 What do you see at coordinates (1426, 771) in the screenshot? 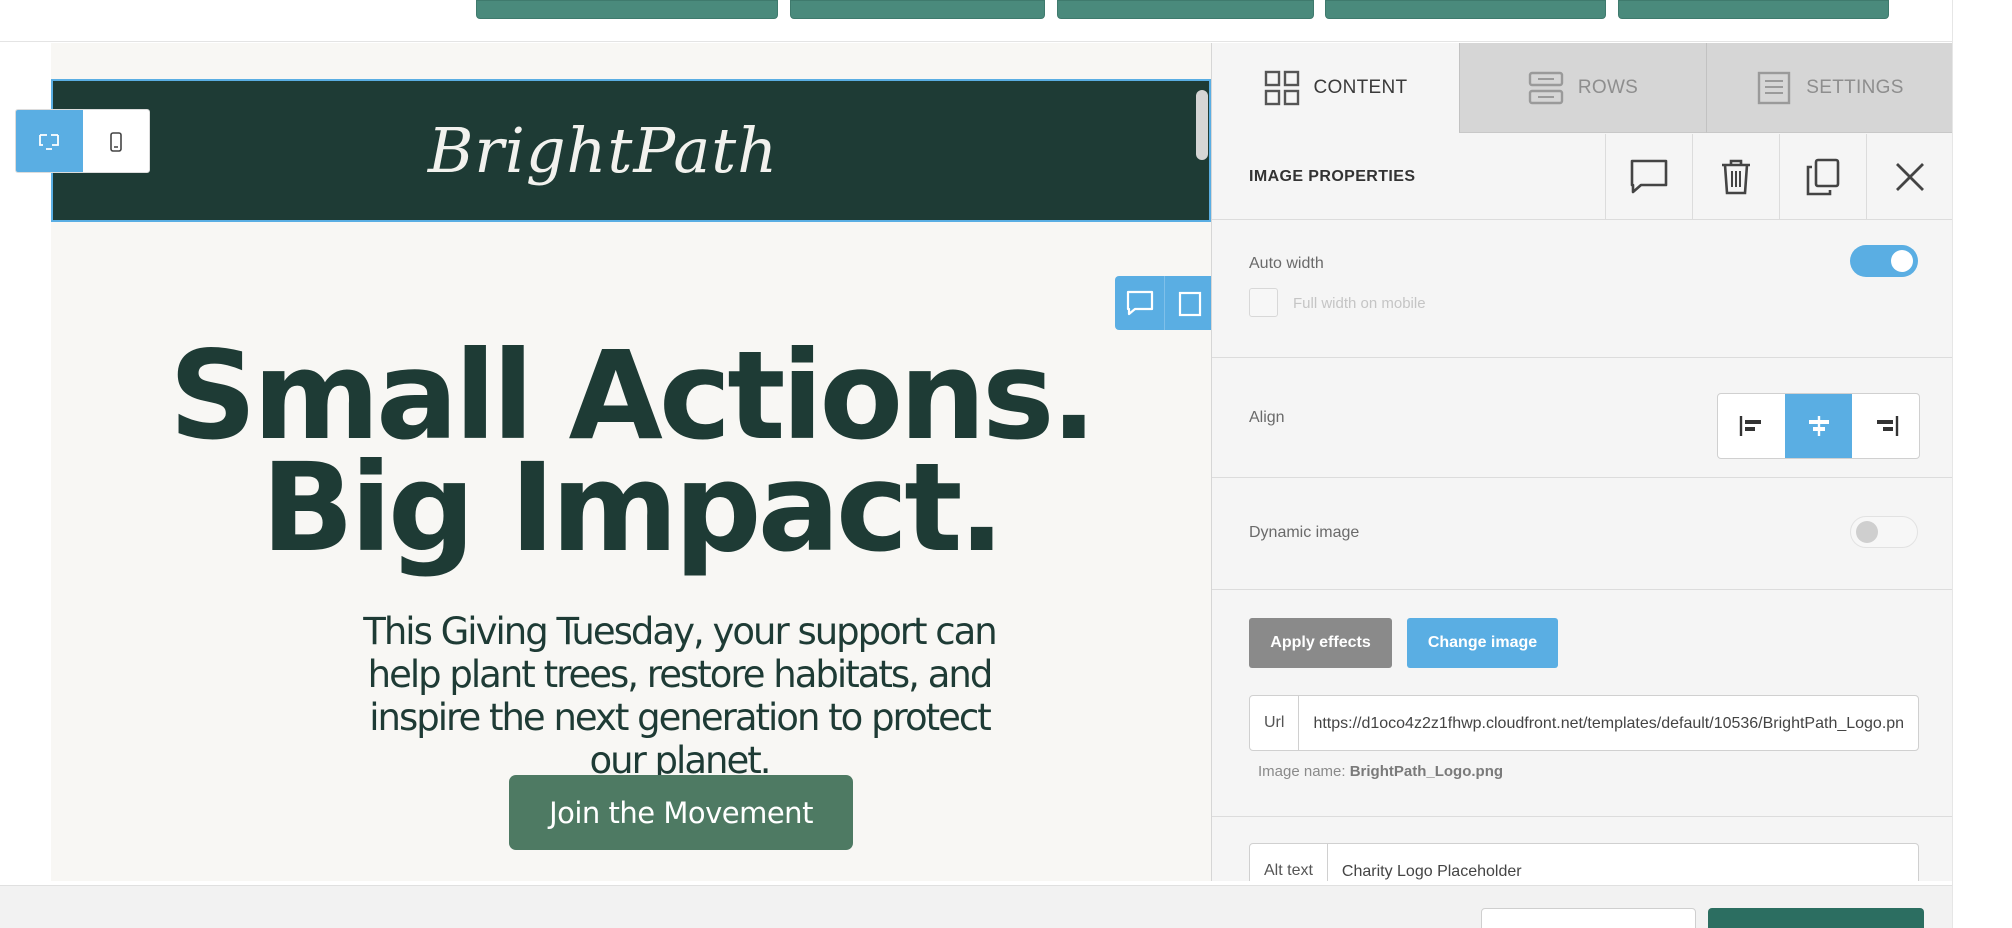
I see `image-name-value: BrightPath_Logo.png` at bounding box center [1426, 771].